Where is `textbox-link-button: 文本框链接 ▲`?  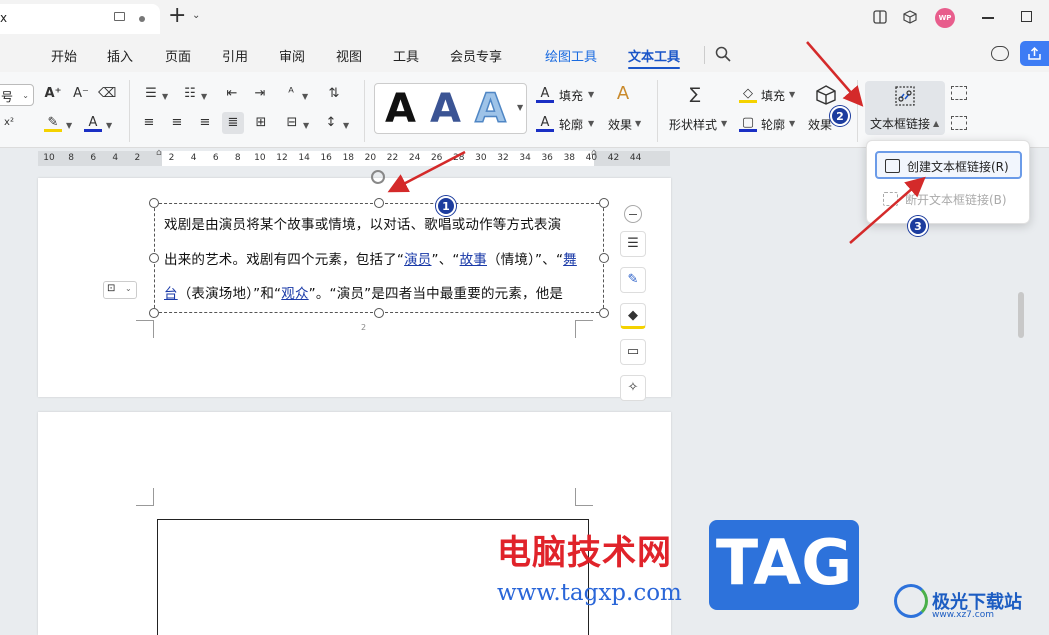 textbox-link-button: 文本框链接 ▲ is located at coordinates (905, 108).